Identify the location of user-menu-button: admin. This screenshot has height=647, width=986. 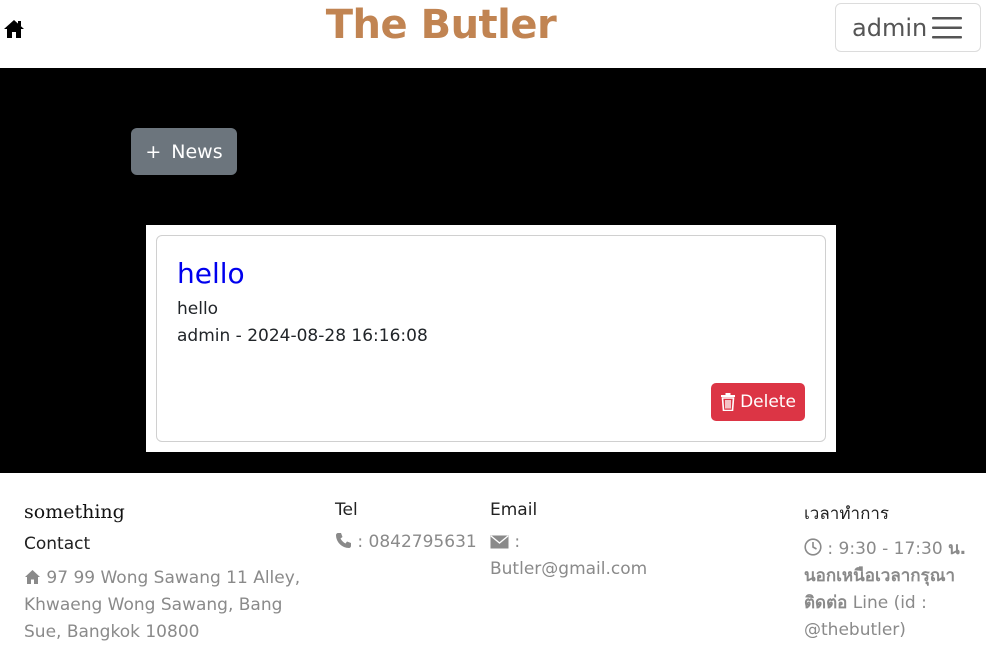
(908, 27).